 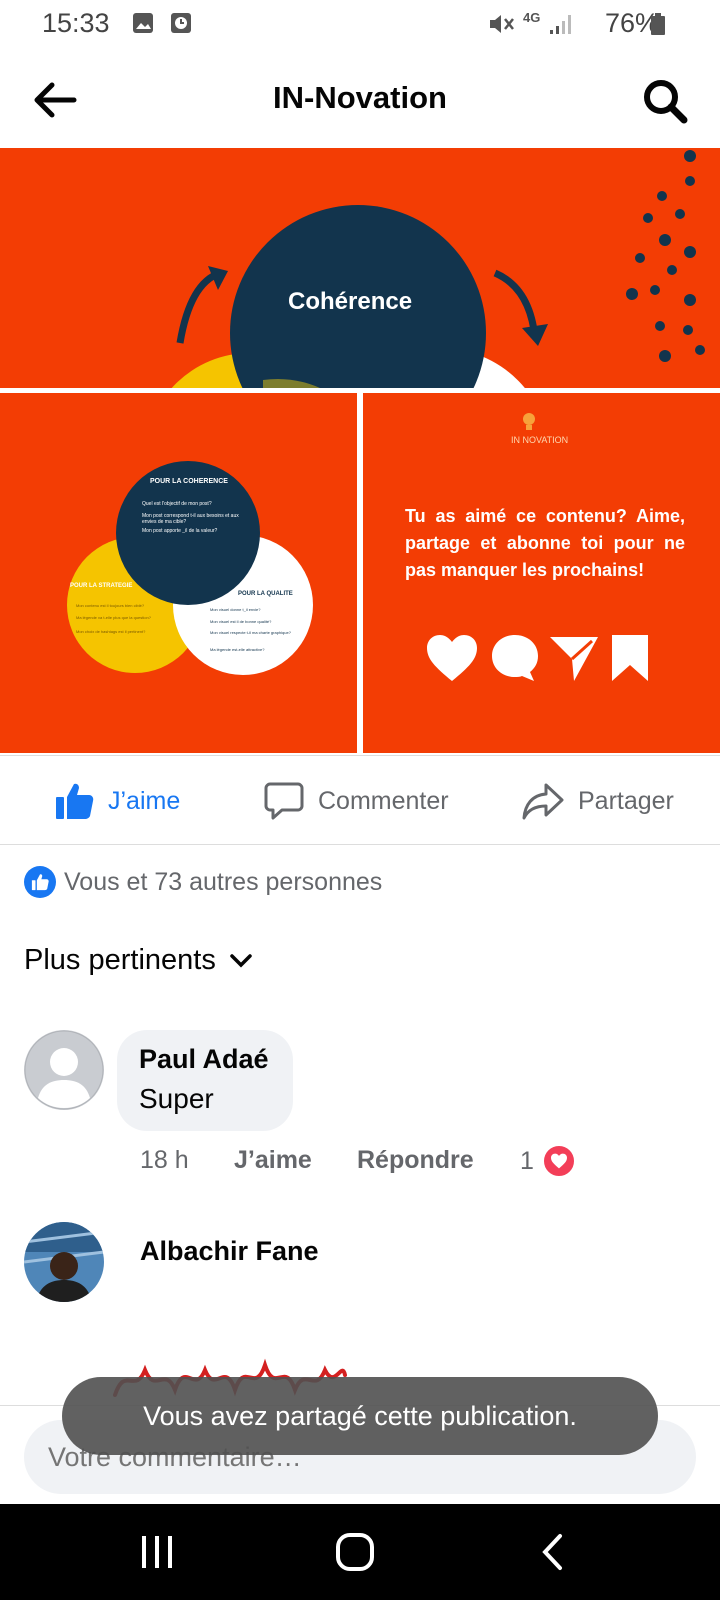 I want to click on comment-reaction-count: 1, so click(x=527, y=1160).